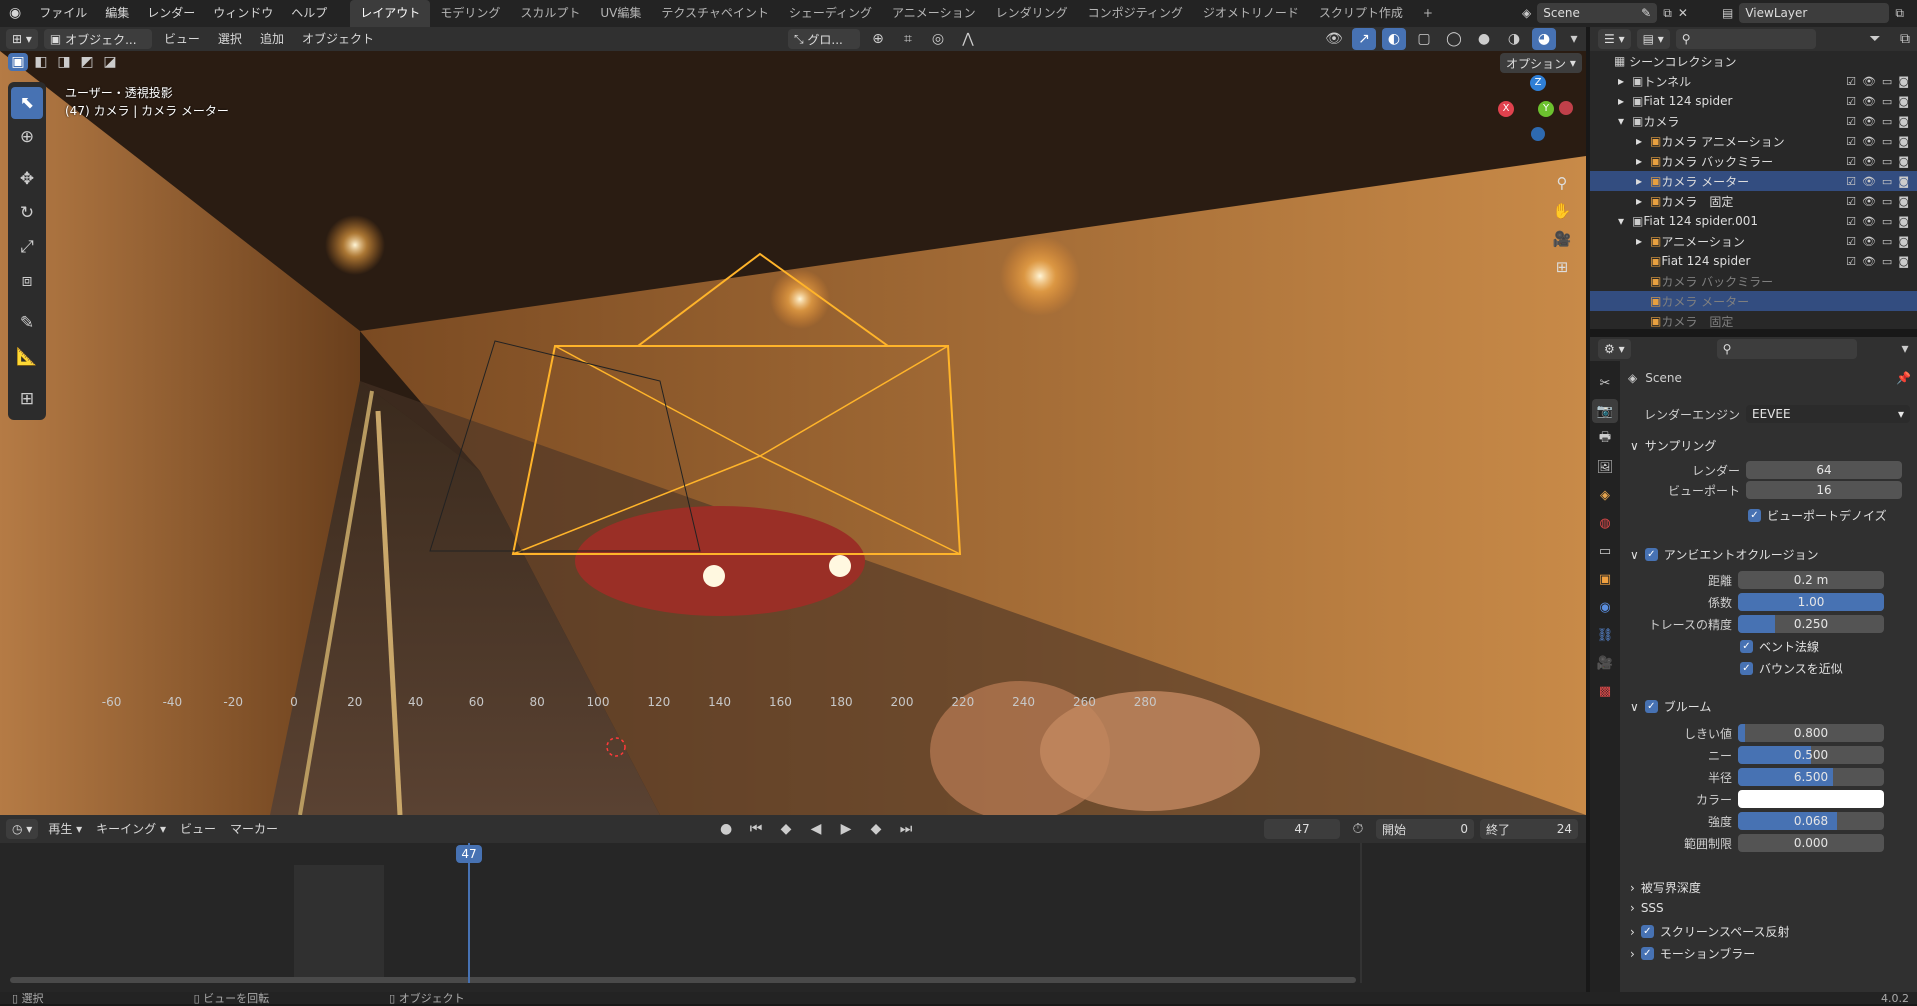 This screenshot has height=1006, width=1917. Describe the element at coordinates (1251, 13) in the screenshot. I see `tab-geometry-nodes: ジオメトリノード` at that location.